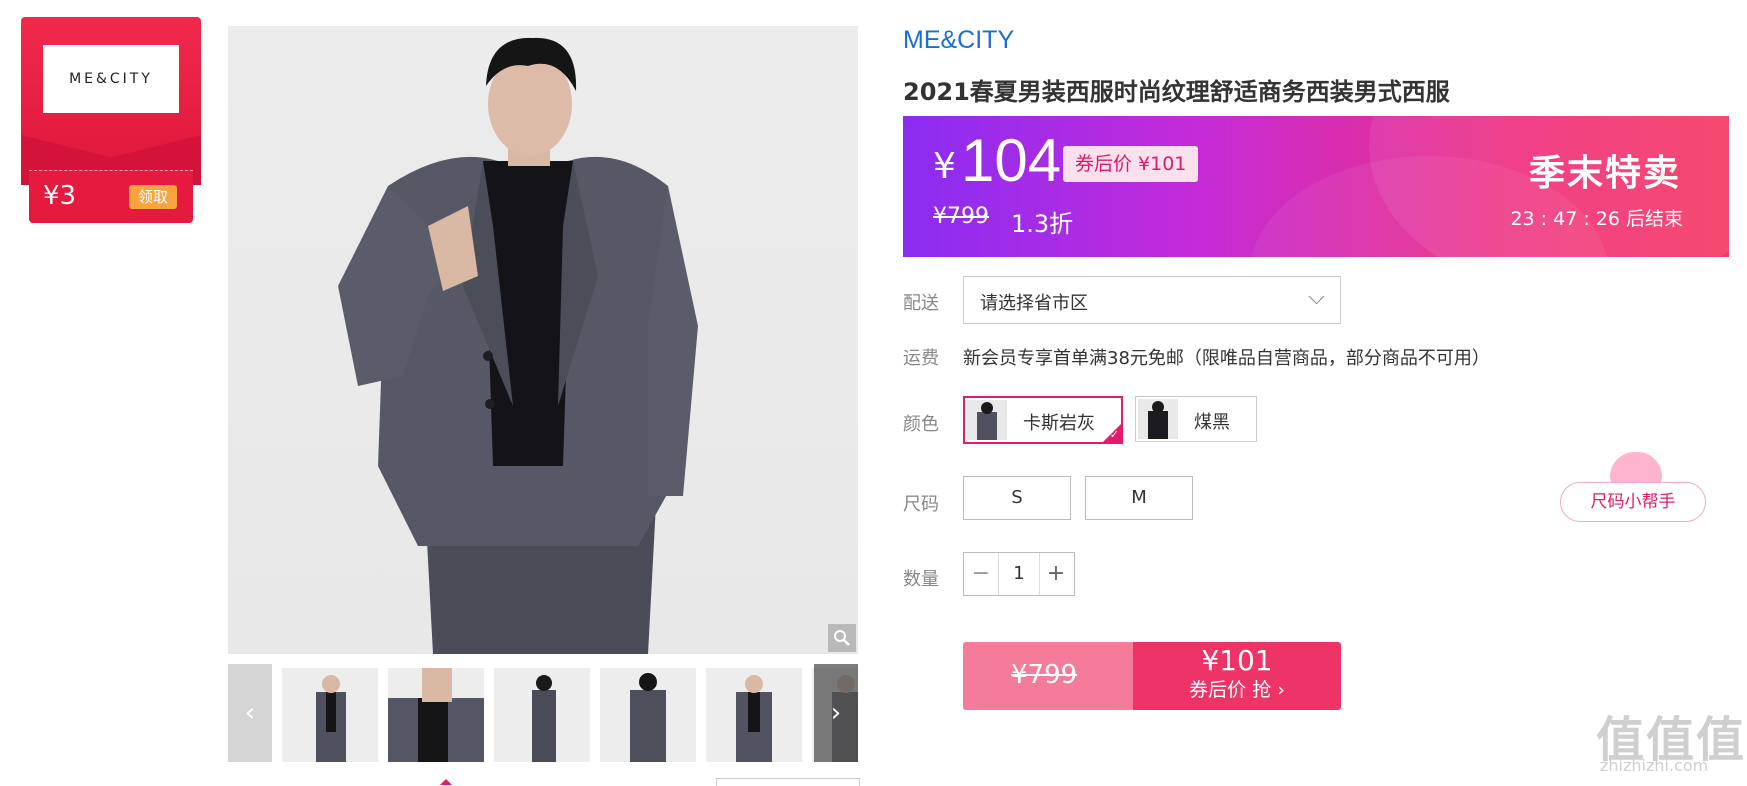 This screenshot has width=1747, height=786. Describe the element at coordinates (60, 196) in the screenshot. I see `coupon-amount: ¥3` at that location.